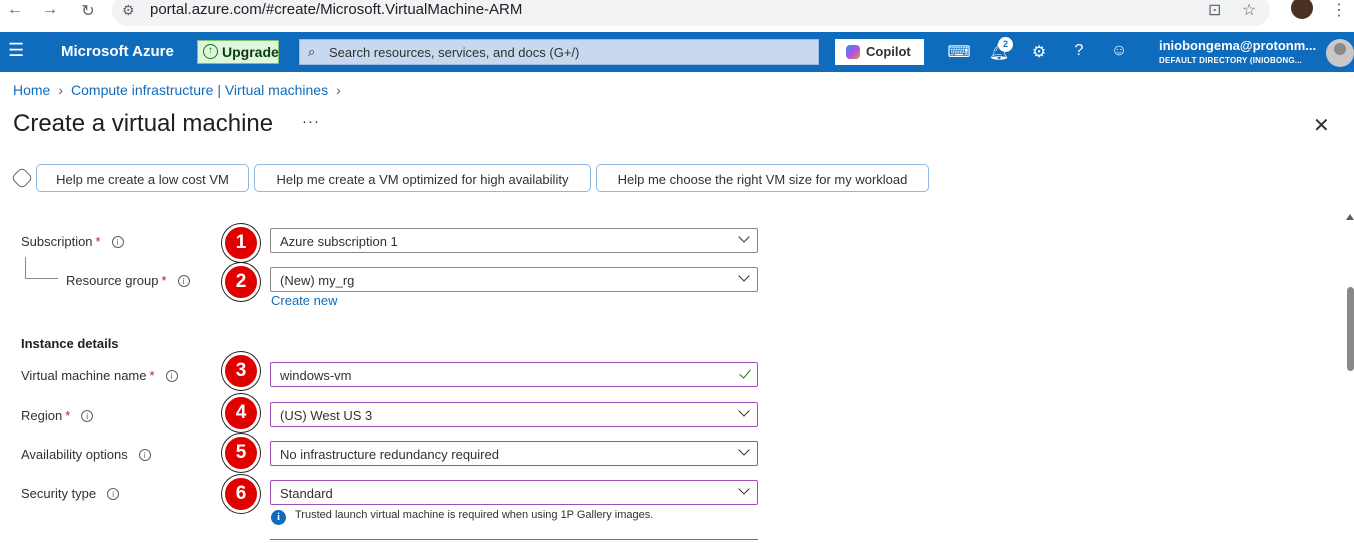 This screenshot has width=1354, height=543. Describe the element at coordinates (278, 517) in the screenshot. I see `info-filled-icon: i` at that location.